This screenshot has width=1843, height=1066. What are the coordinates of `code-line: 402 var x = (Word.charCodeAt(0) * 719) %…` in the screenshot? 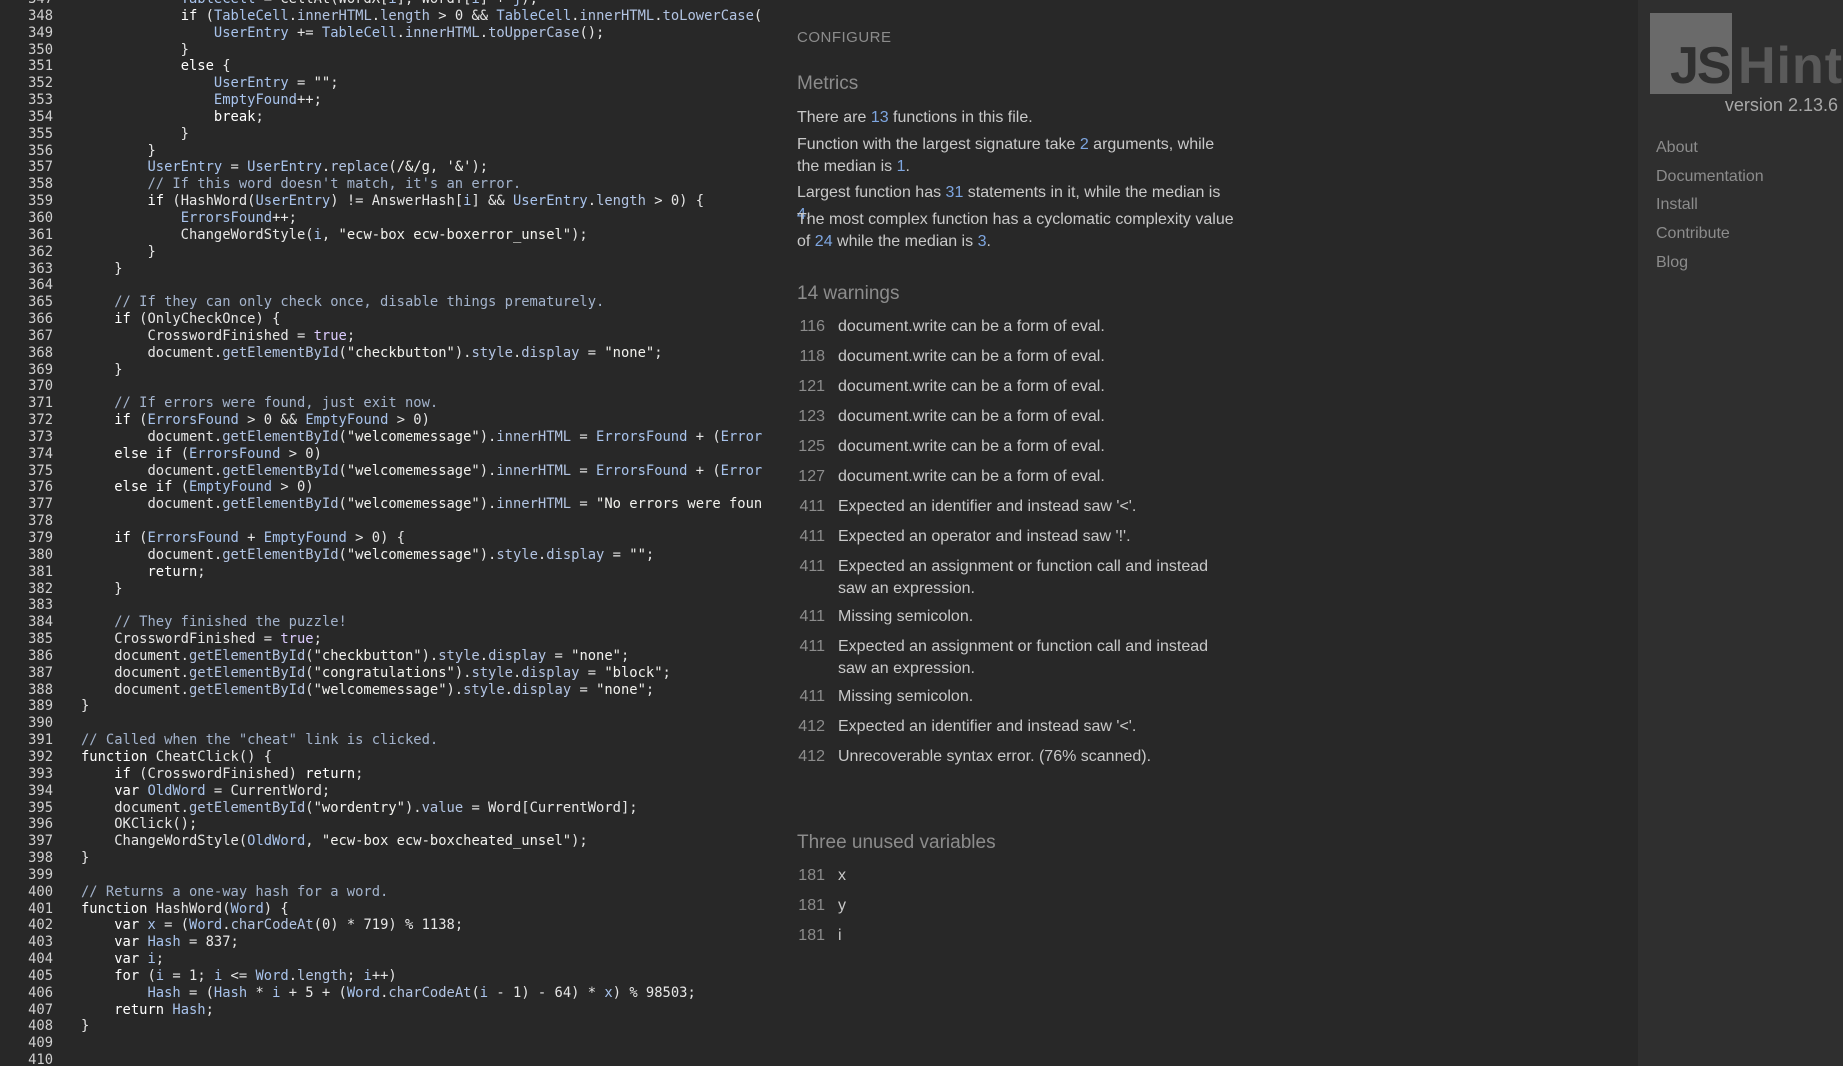 It's located at (388, 925).